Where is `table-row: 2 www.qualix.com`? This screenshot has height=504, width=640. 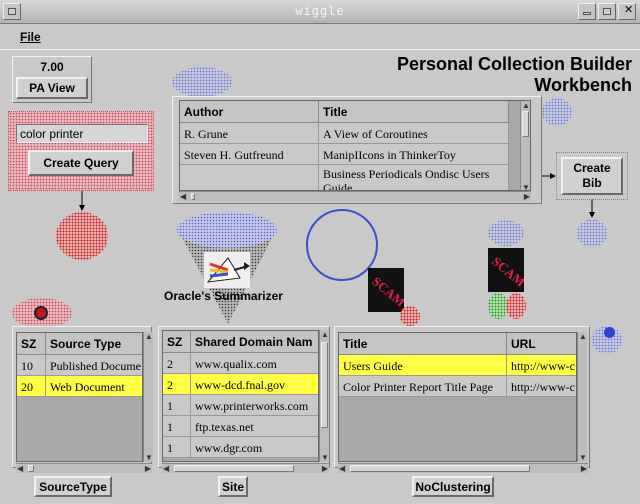 table-row: 2 www.qualix.com is located at coordinates (240, 363).